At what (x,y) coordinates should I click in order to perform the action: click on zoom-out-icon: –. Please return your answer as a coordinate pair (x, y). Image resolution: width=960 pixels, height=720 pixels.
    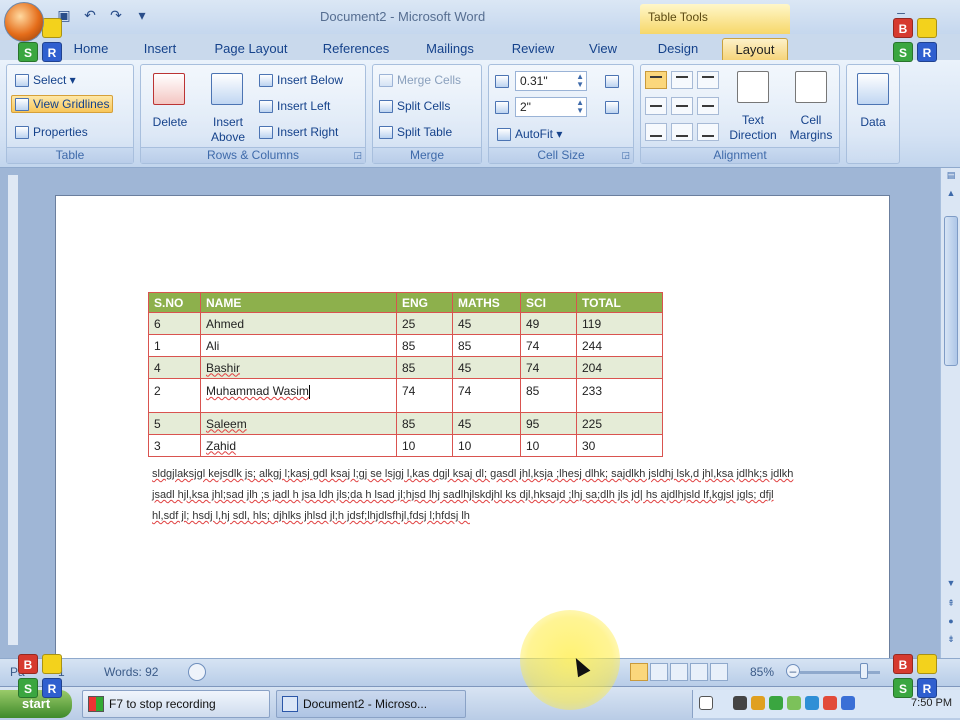
    Looking at the image, I should click on (793, 671).